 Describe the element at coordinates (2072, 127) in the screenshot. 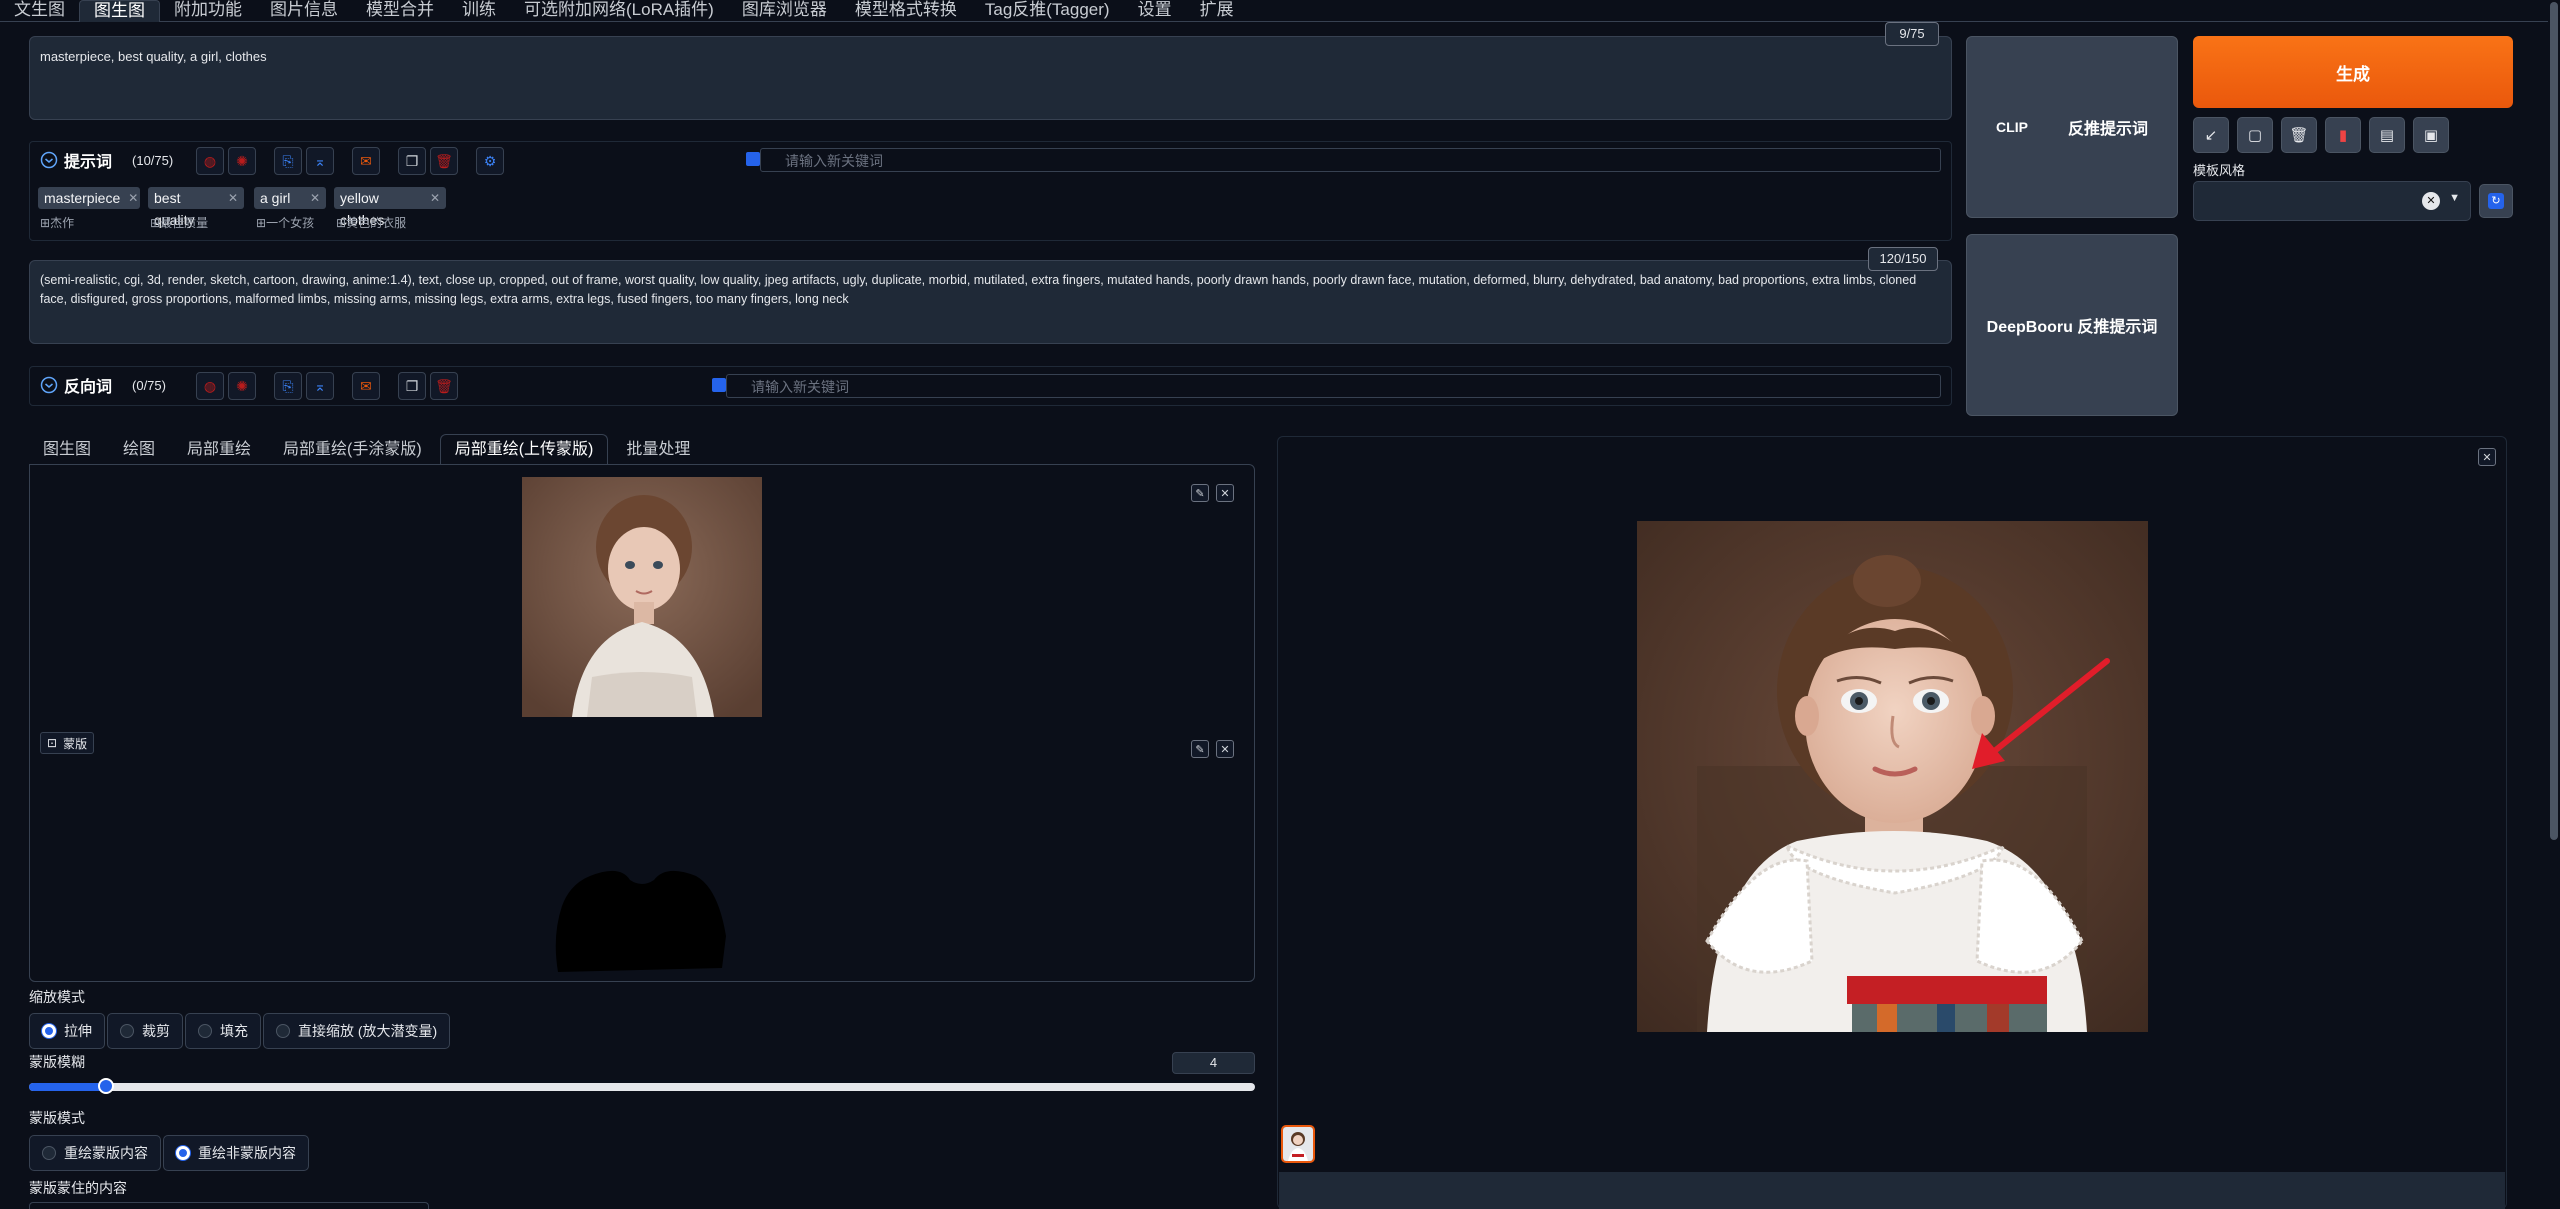

I see `clip-interrogate-button: CLIP 反推提示词` at that location.